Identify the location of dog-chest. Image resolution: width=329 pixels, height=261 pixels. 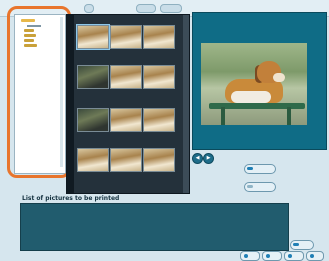
(251, 97).